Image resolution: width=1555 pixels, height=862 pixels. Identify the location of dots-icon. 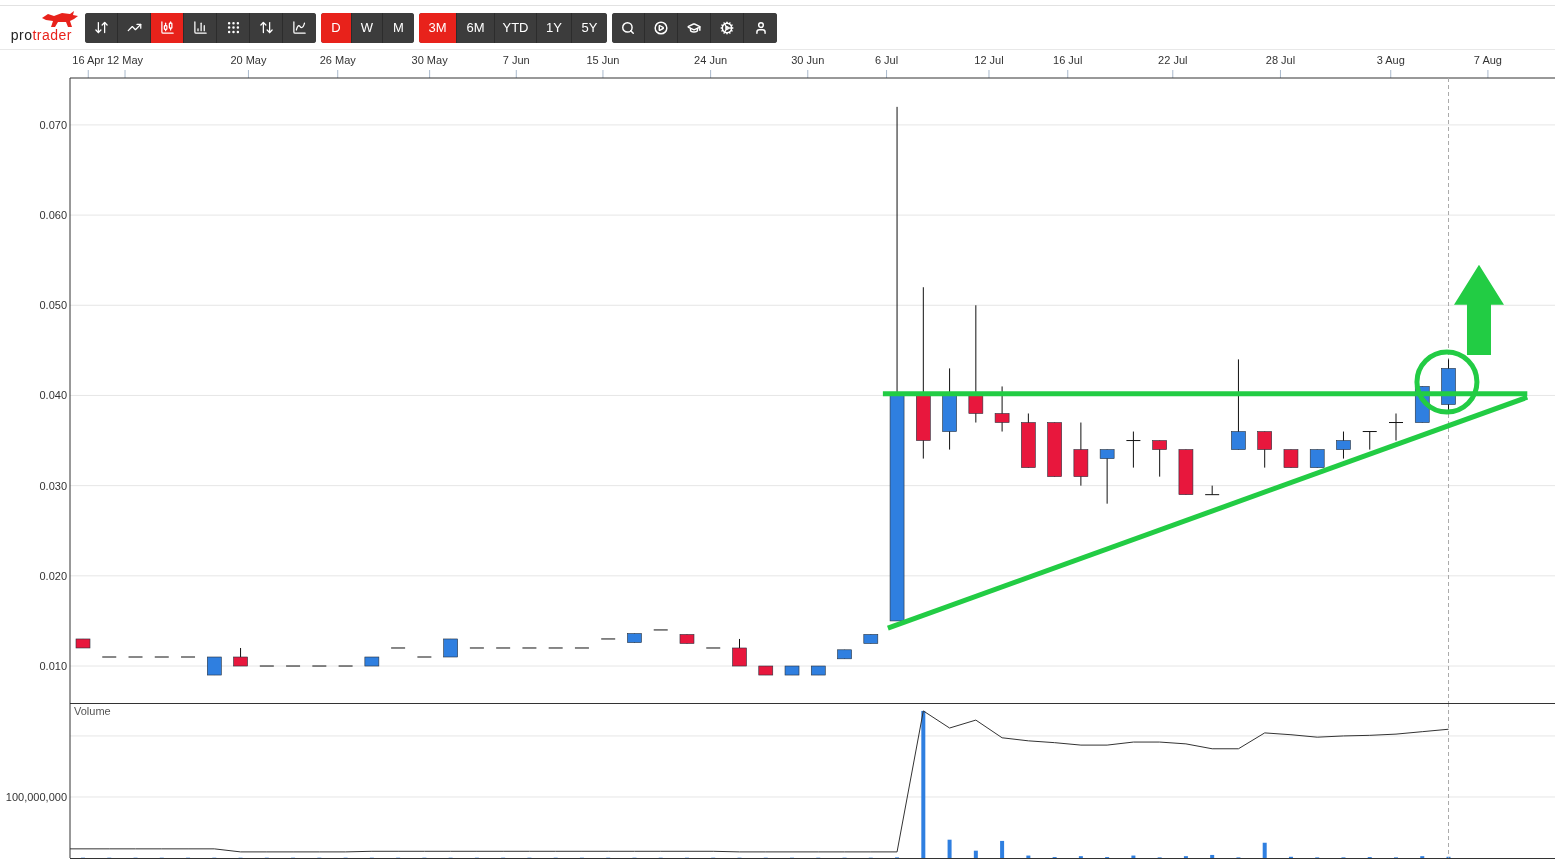
(233, 27).